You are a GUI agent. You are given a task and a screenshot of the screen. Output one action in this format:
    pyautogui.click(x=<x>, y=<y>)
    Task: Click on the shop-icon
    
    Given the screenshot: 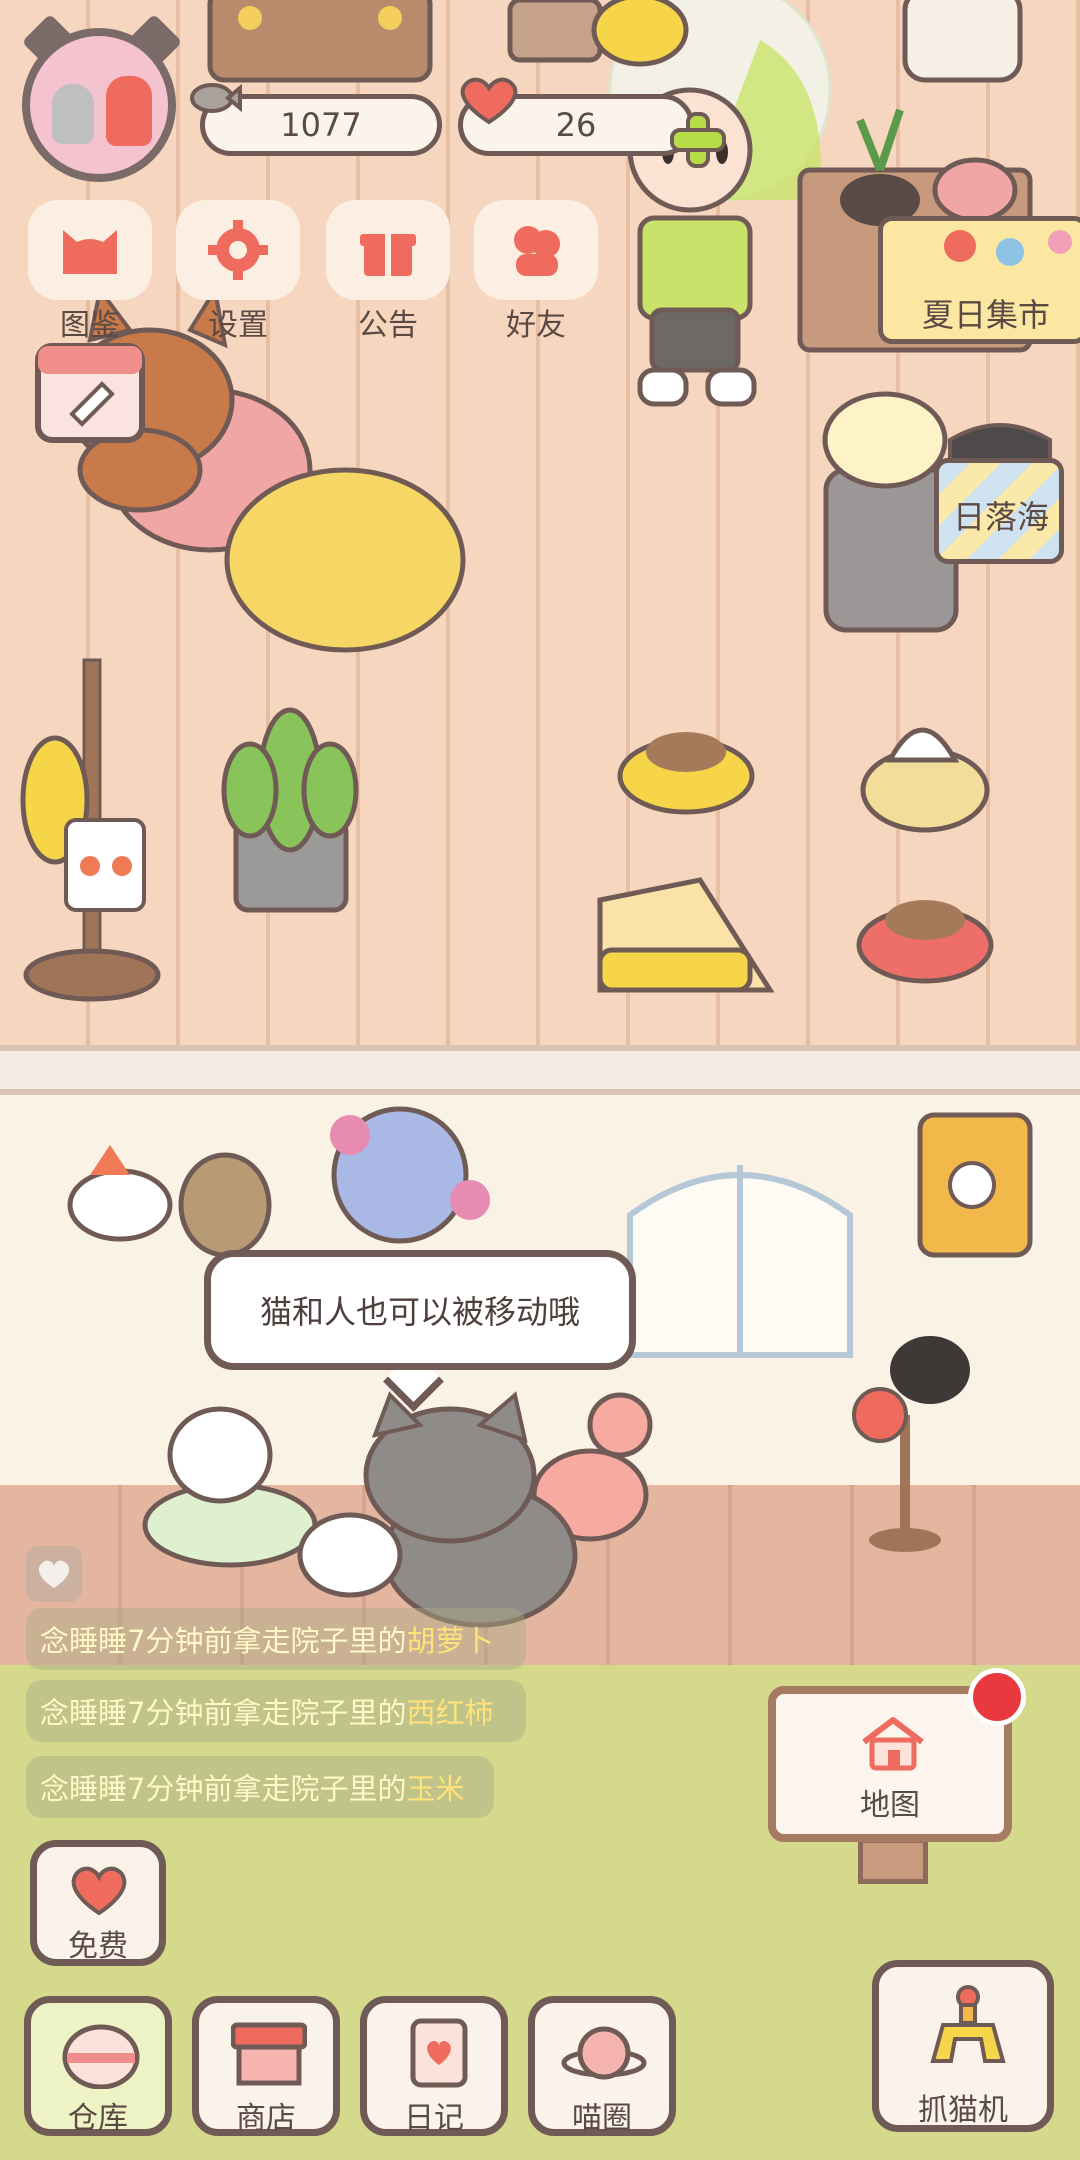 What is the action you would take?
    pyautogui.click(x=269, y=2054)
    